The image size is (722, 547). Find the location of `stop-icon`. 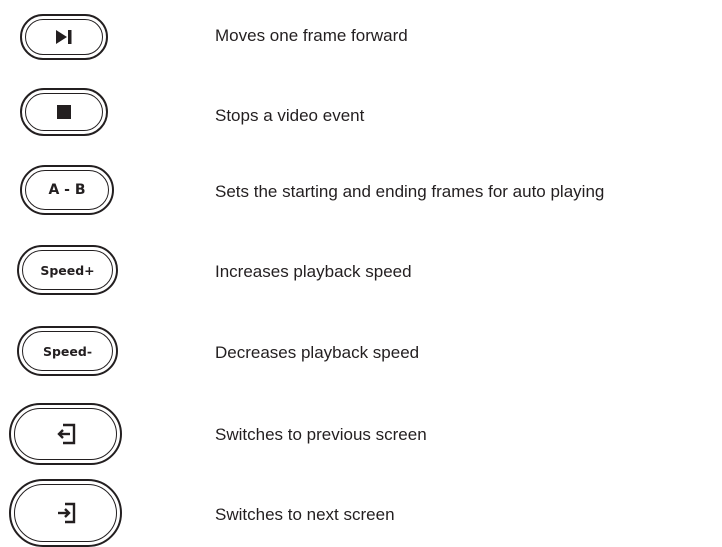

stop-icon is located at coordinates (64, 112).